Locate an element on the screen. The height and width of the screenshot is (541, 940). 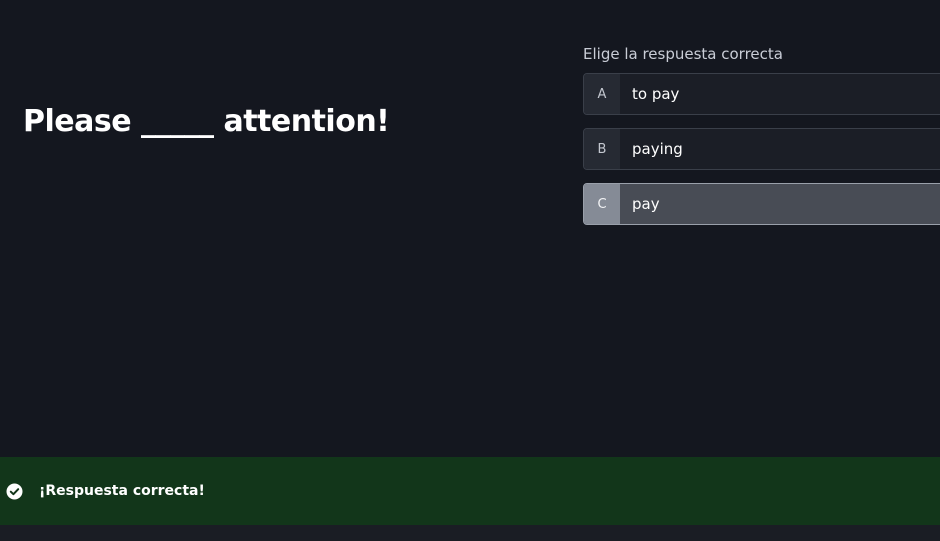
option-label: paying is located at coordinates (657, 149).